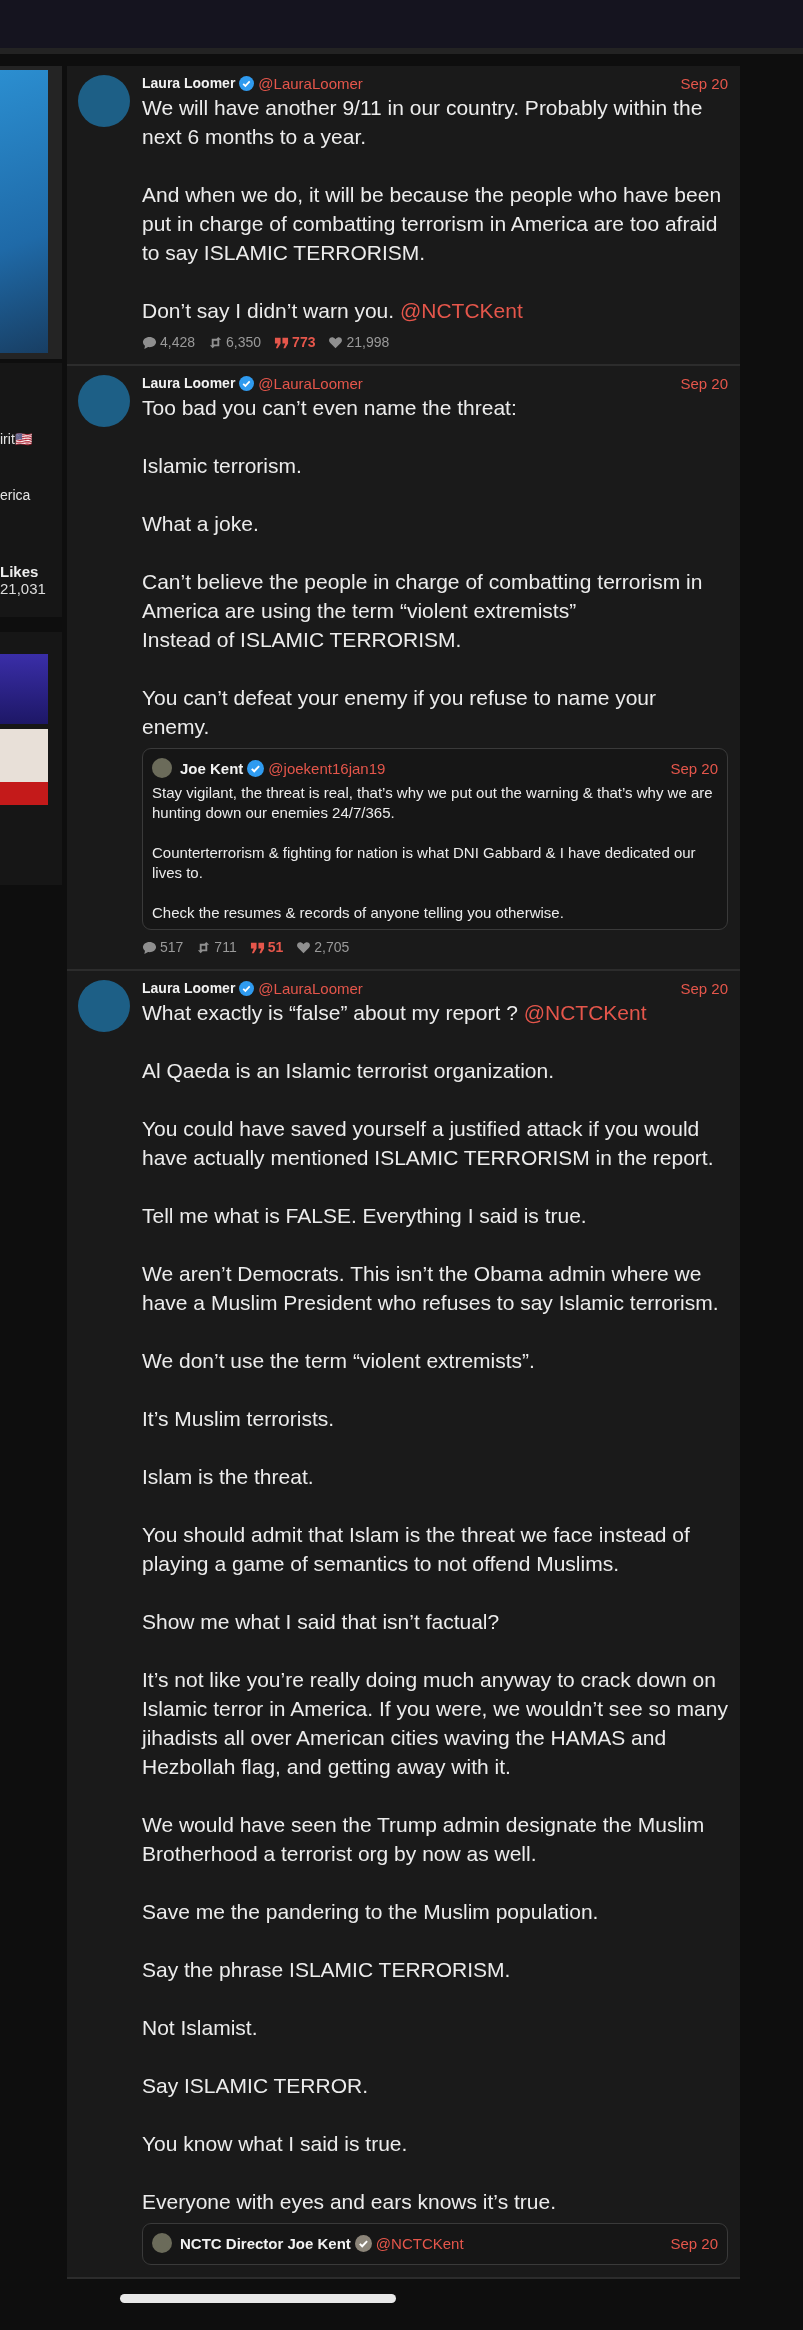 This screenshot has height=2330, width=803. Describe the element at coordinates (431, 1288) in the screenshot. I see `post-paragraph: We aren’t Democrats. This isn’t the Obama admin where we have a Muslim President who refuses to say Islamic terrorism.` at that location.